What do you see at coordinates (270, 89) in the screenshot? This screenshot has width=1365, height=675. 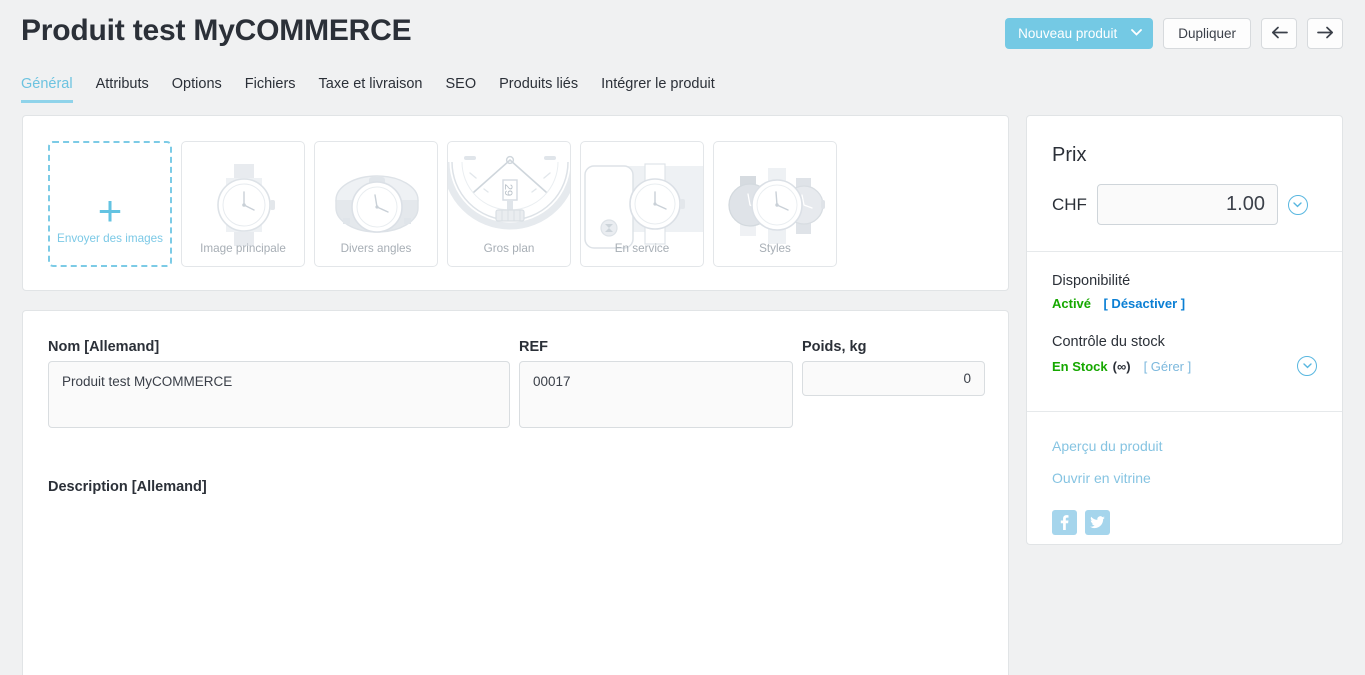 I see `tab-fichiers: Fichiers` at bounding box center [270, 89].